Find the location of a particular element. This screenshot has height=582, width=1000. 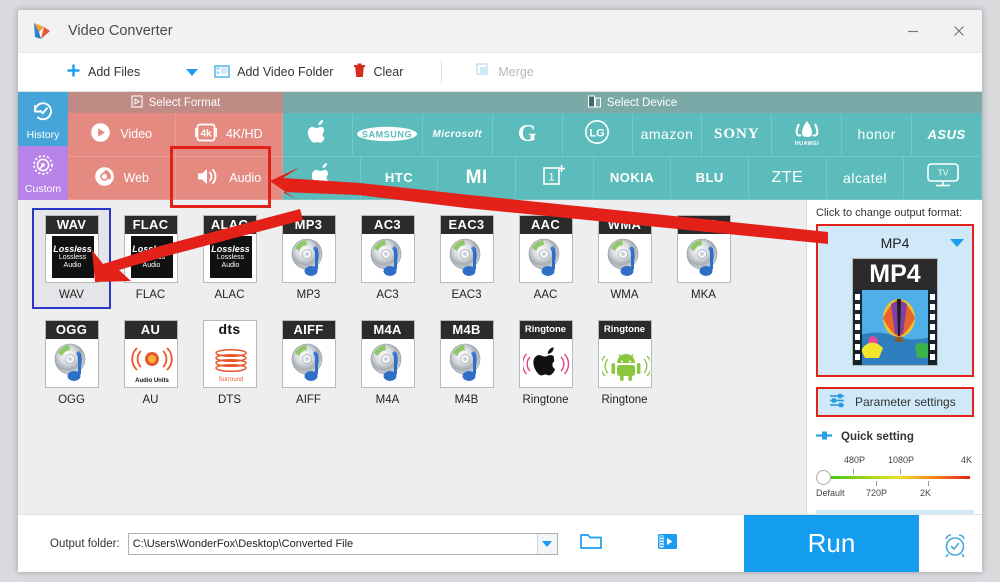

format-item-alac-2: ALAC Lossless Lossless Audio ALAC is located at coordinates (229, 258).